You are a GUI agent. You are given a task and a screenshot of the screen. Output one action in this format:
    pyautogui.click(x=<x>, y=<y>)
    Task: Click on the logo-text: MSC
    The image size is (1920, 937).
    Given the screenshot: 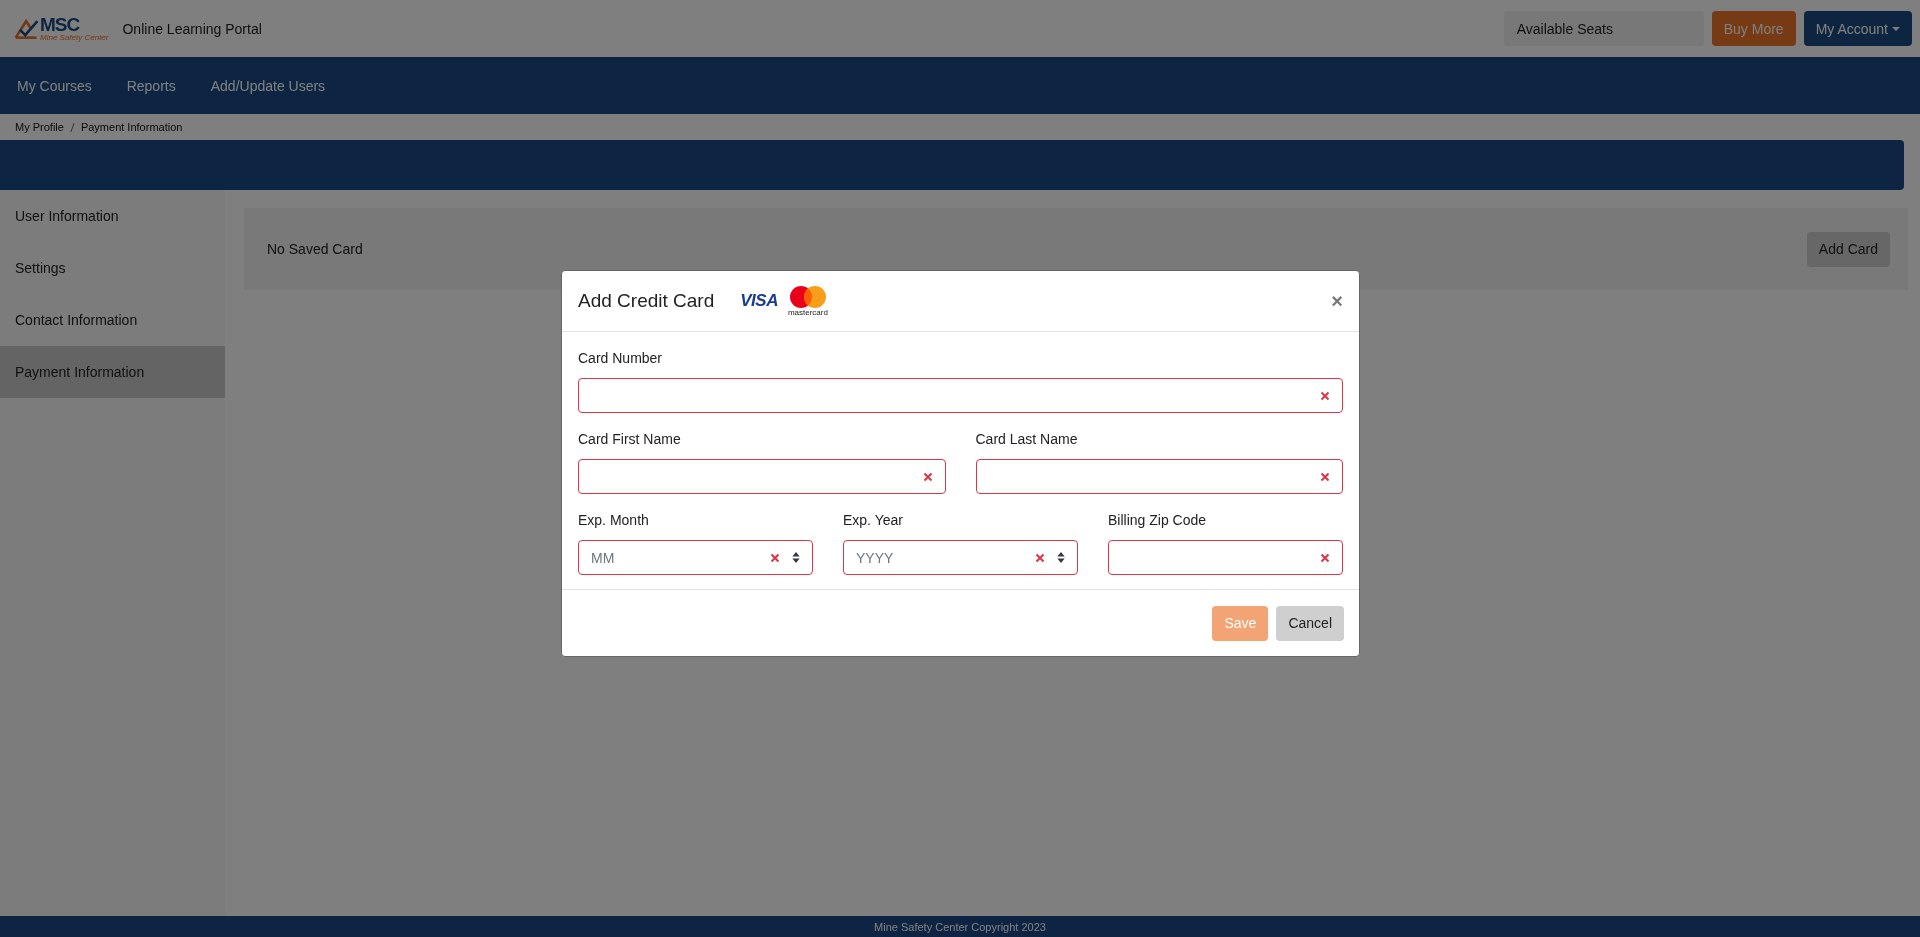 What is the action you would take?
    pyautogui.click(x=60, y=24)
    